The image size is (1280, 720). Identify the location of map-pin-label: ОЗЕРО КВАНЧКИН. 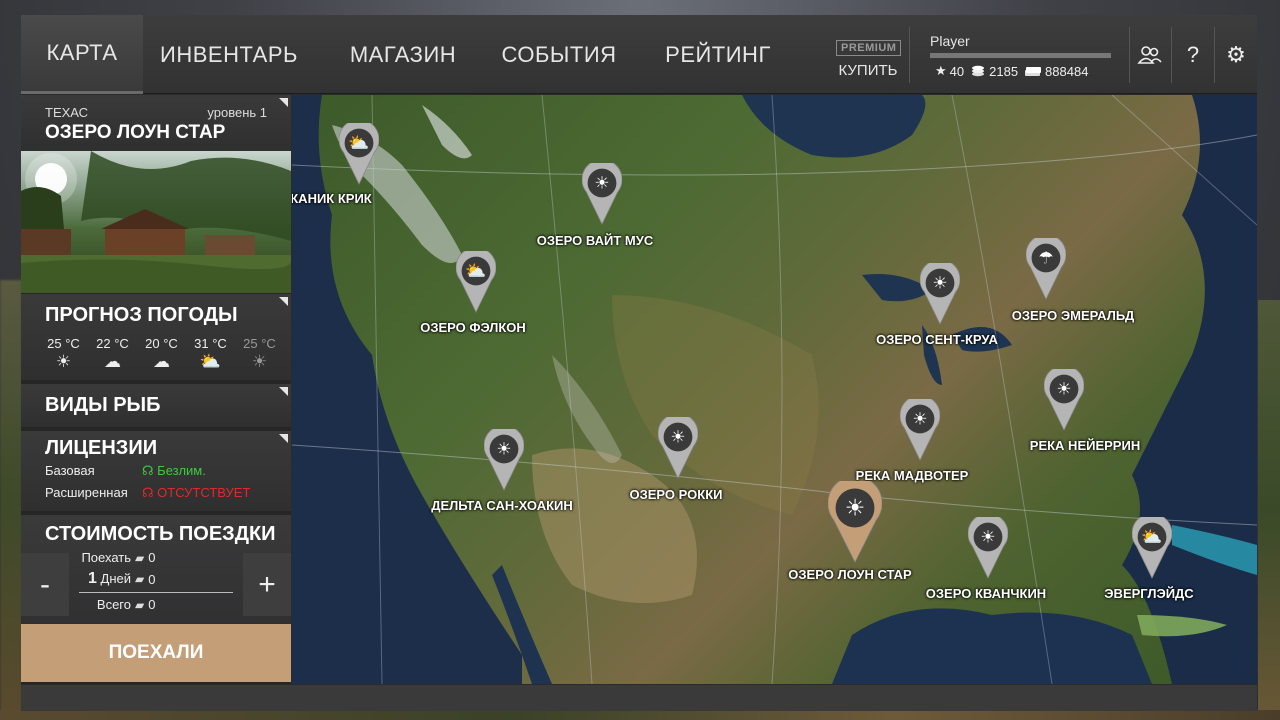
(986, 593).